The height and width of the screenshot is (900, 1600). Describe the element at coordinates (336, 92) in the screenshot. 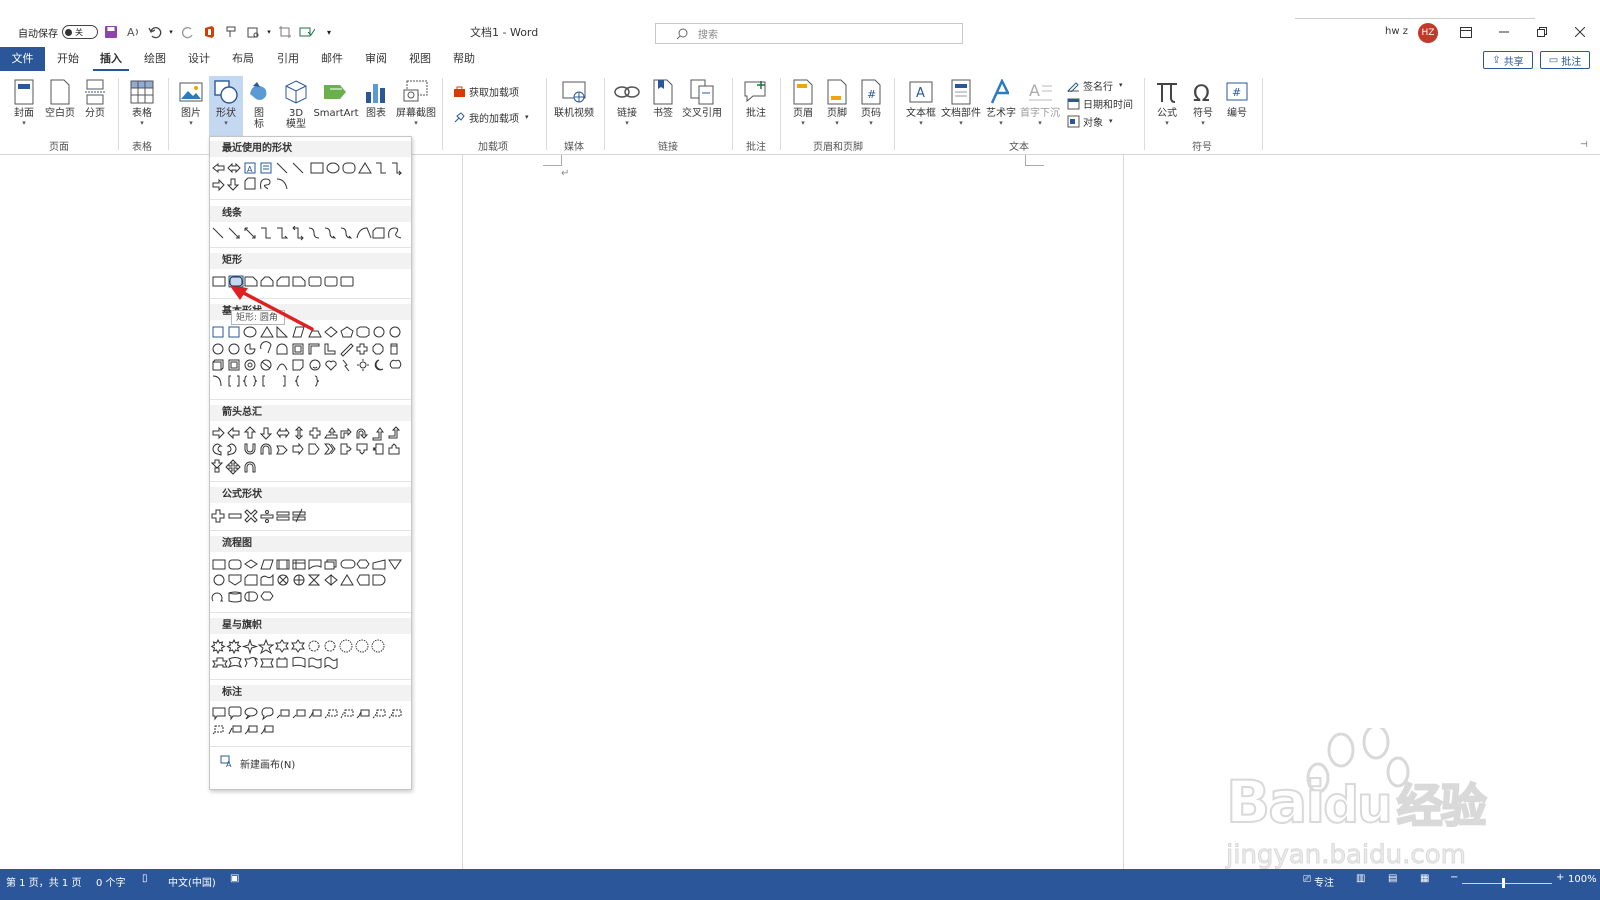

I see `smartart-icon` at that location.